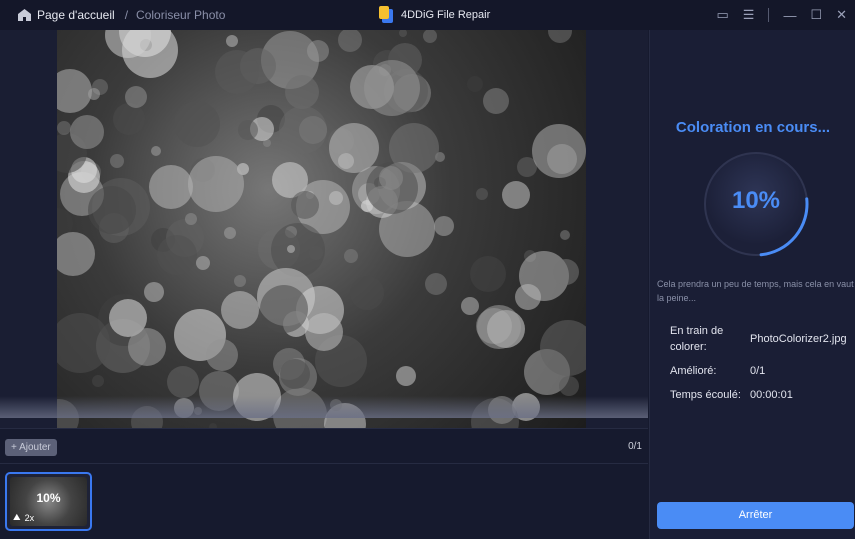 This screenshot has height=539, width=855. What do you see at coordinates (121, 15) in the screenshot?
I see `breadcrumb: Page d'accueil / Coloriseur Photo` at bounding box center [121, 15].